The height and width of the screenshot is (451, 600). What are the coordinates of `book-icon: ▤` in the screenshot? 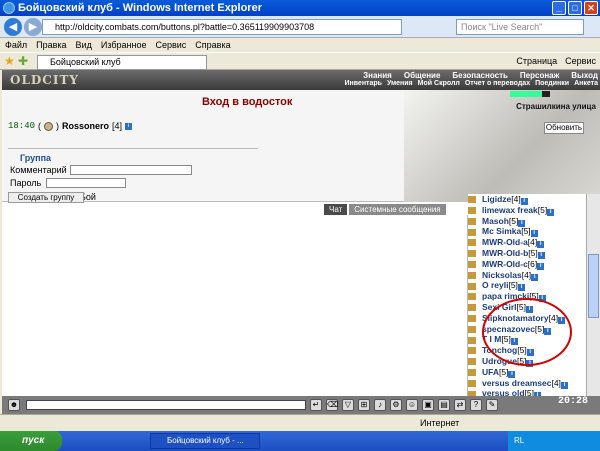 It's located at (444, 405).